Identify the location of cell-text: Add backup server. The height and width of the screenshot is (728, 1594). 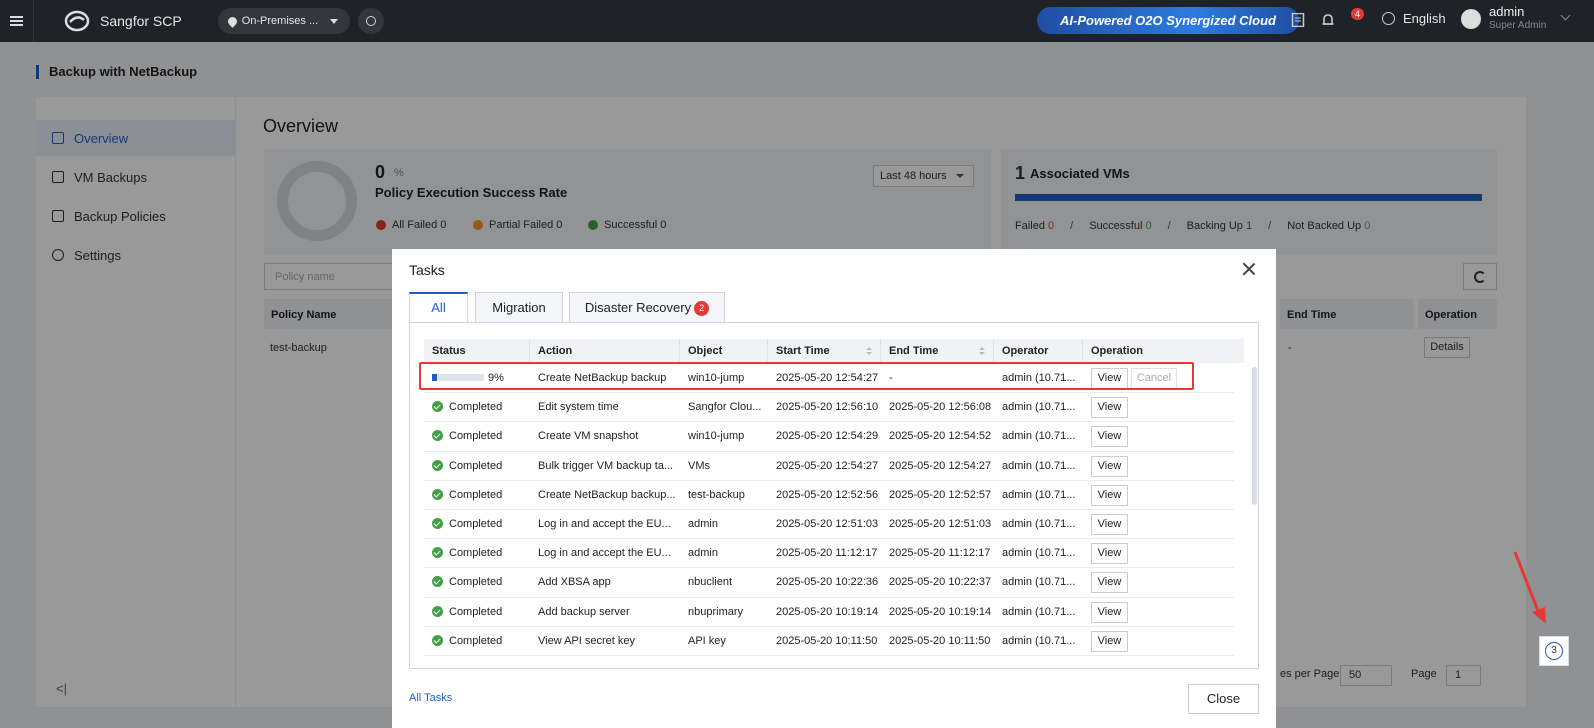
(584, 611).